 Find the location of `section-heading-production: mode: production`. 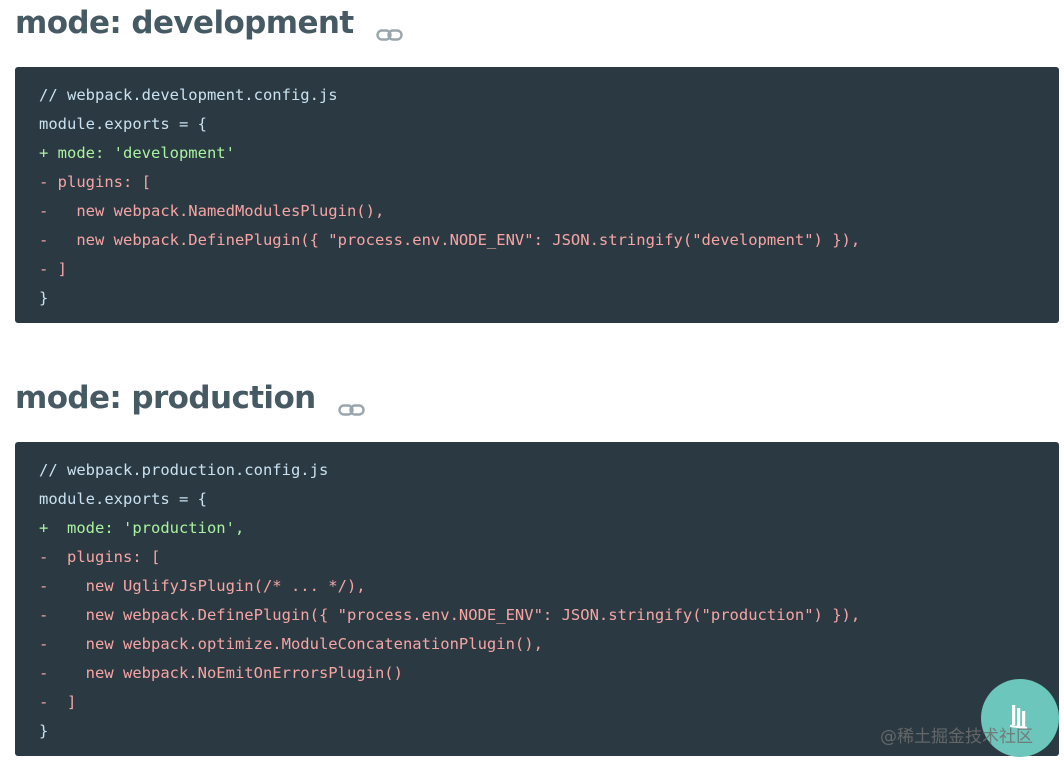

section-heading-production: mode: production is located at coordinates (190, 398).